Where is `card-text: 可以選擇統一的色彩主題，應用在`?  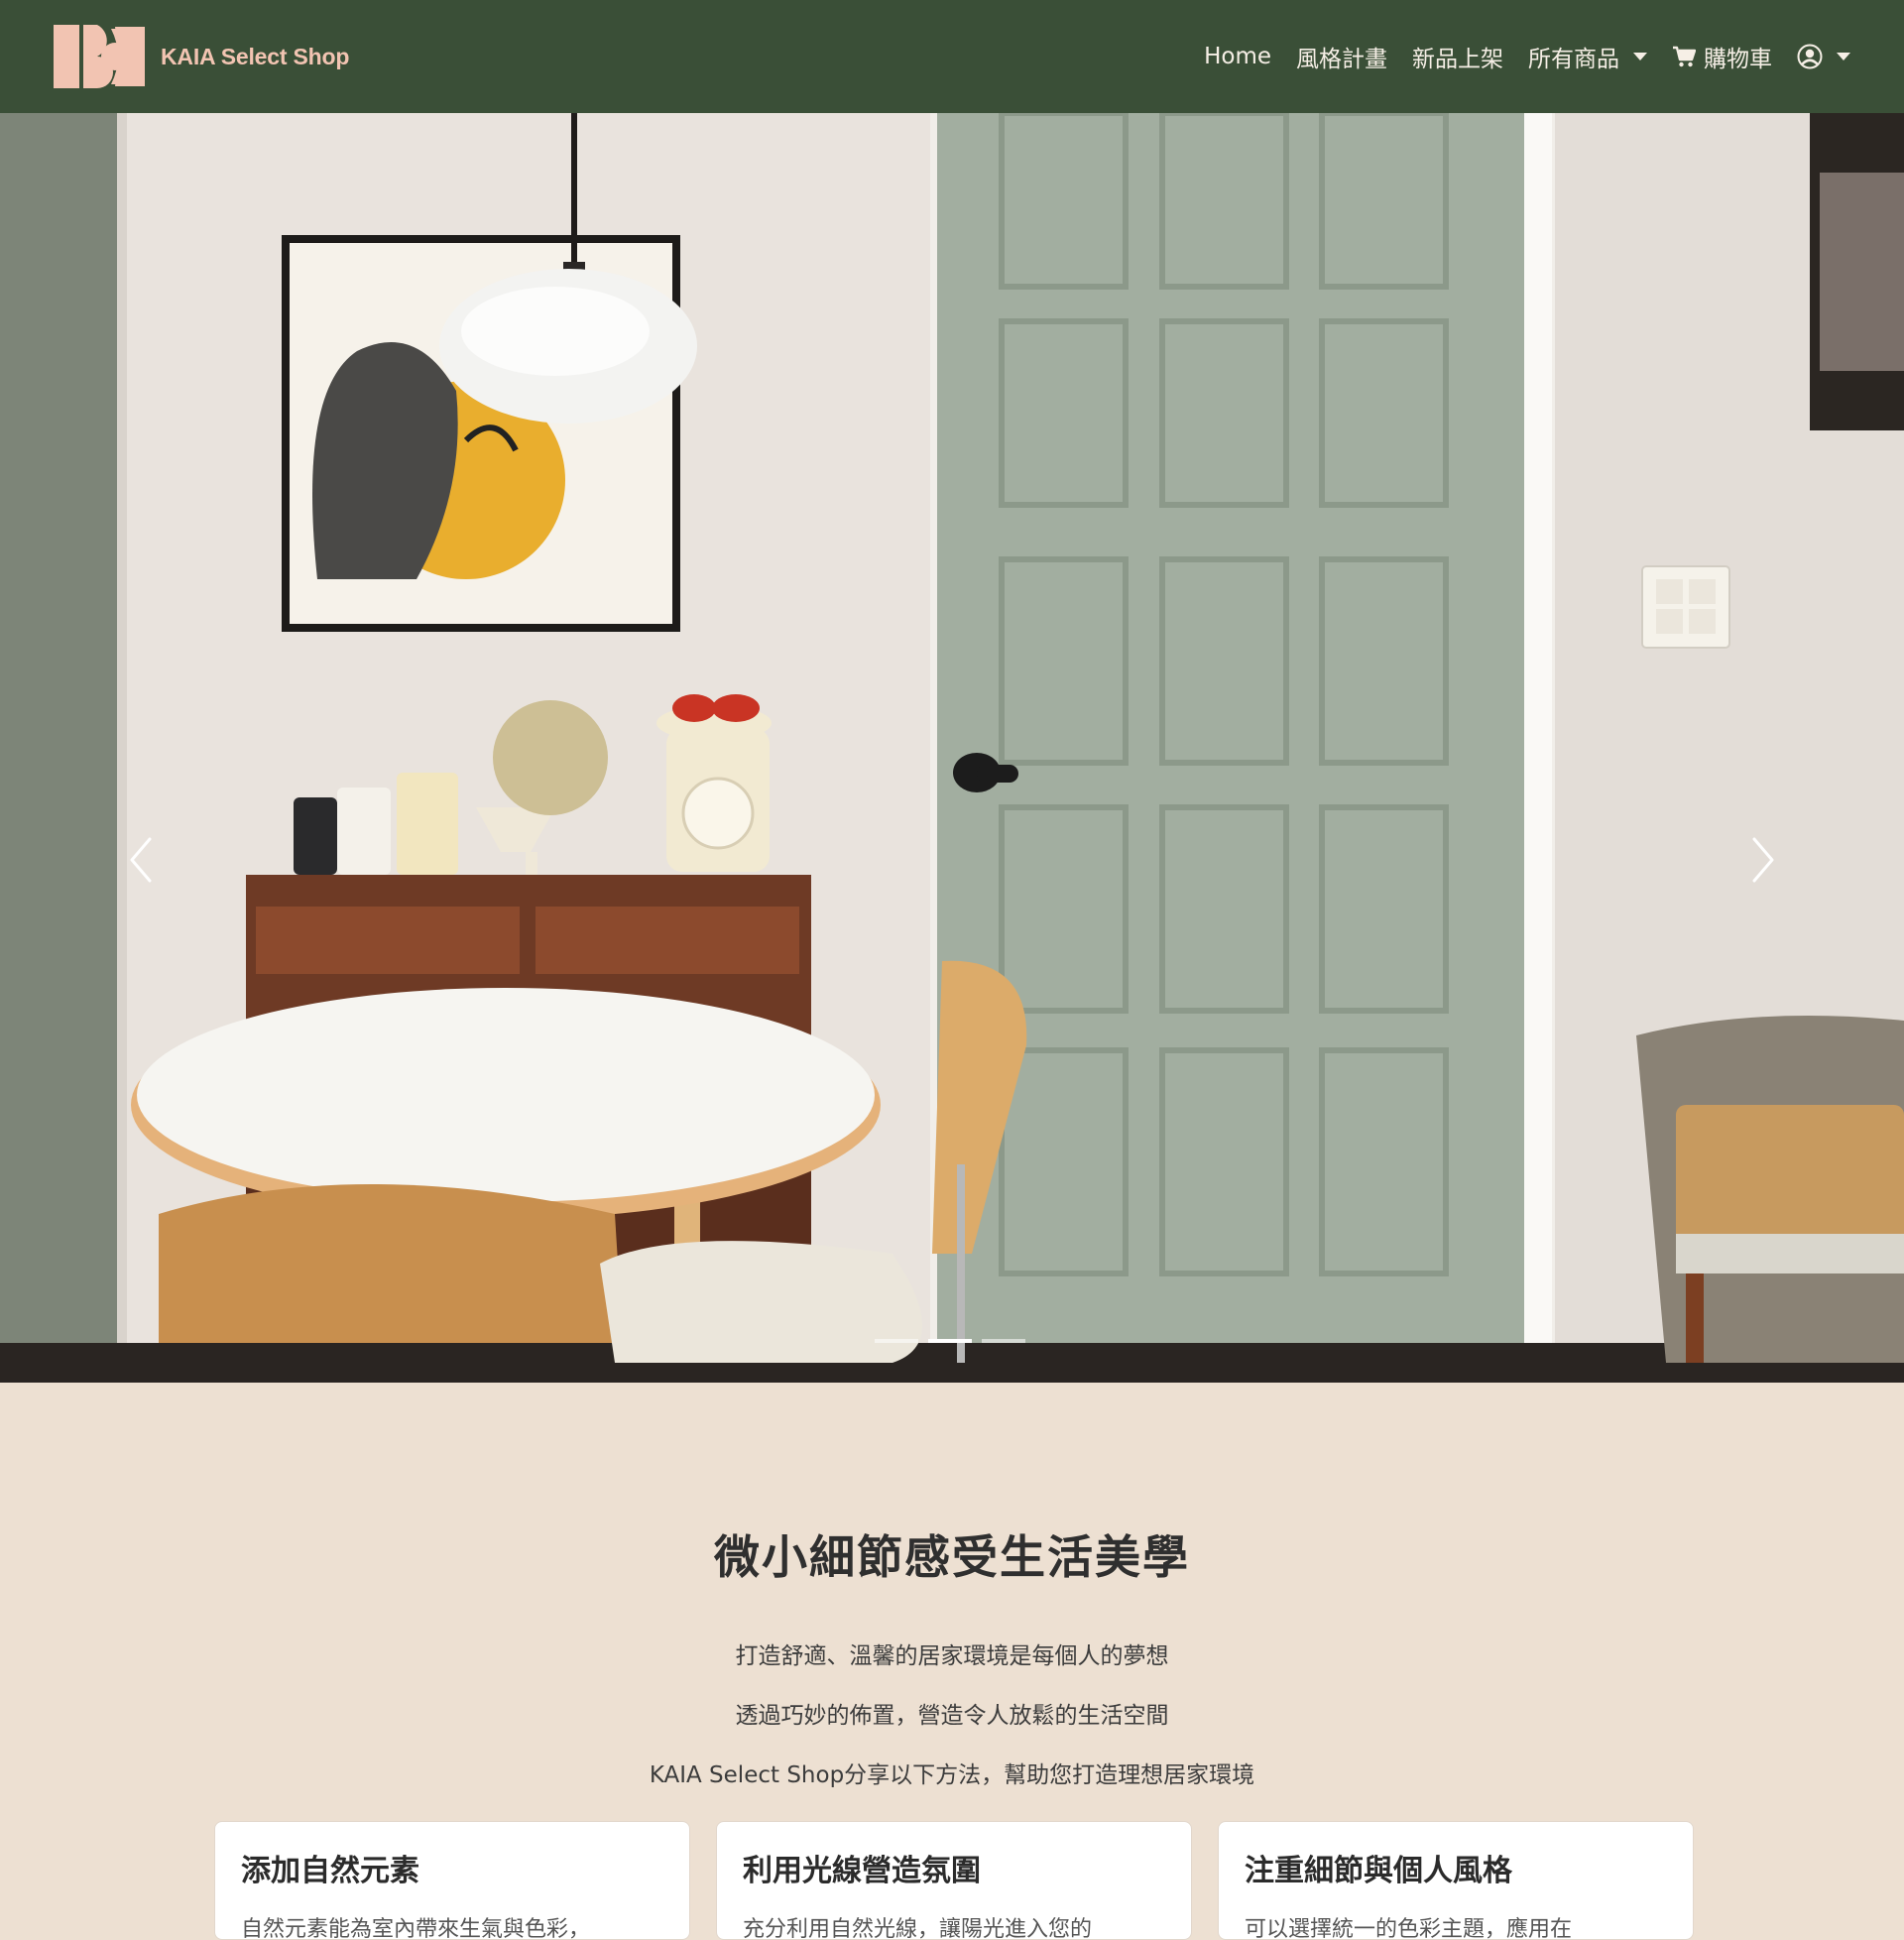
card-text: 可以選擇統一的色彩主題，應用在 is located at coordinates (1409, 1928).